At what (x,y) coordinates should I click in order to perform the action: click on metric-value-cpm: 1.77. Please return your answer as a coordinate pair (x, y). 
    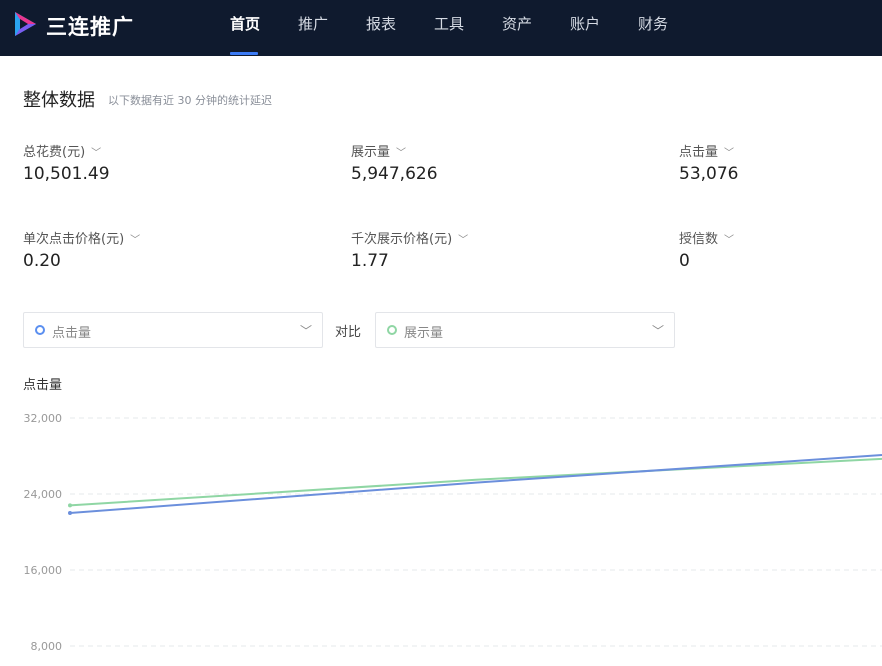
    Looking at the image, I should click on (370, 261).